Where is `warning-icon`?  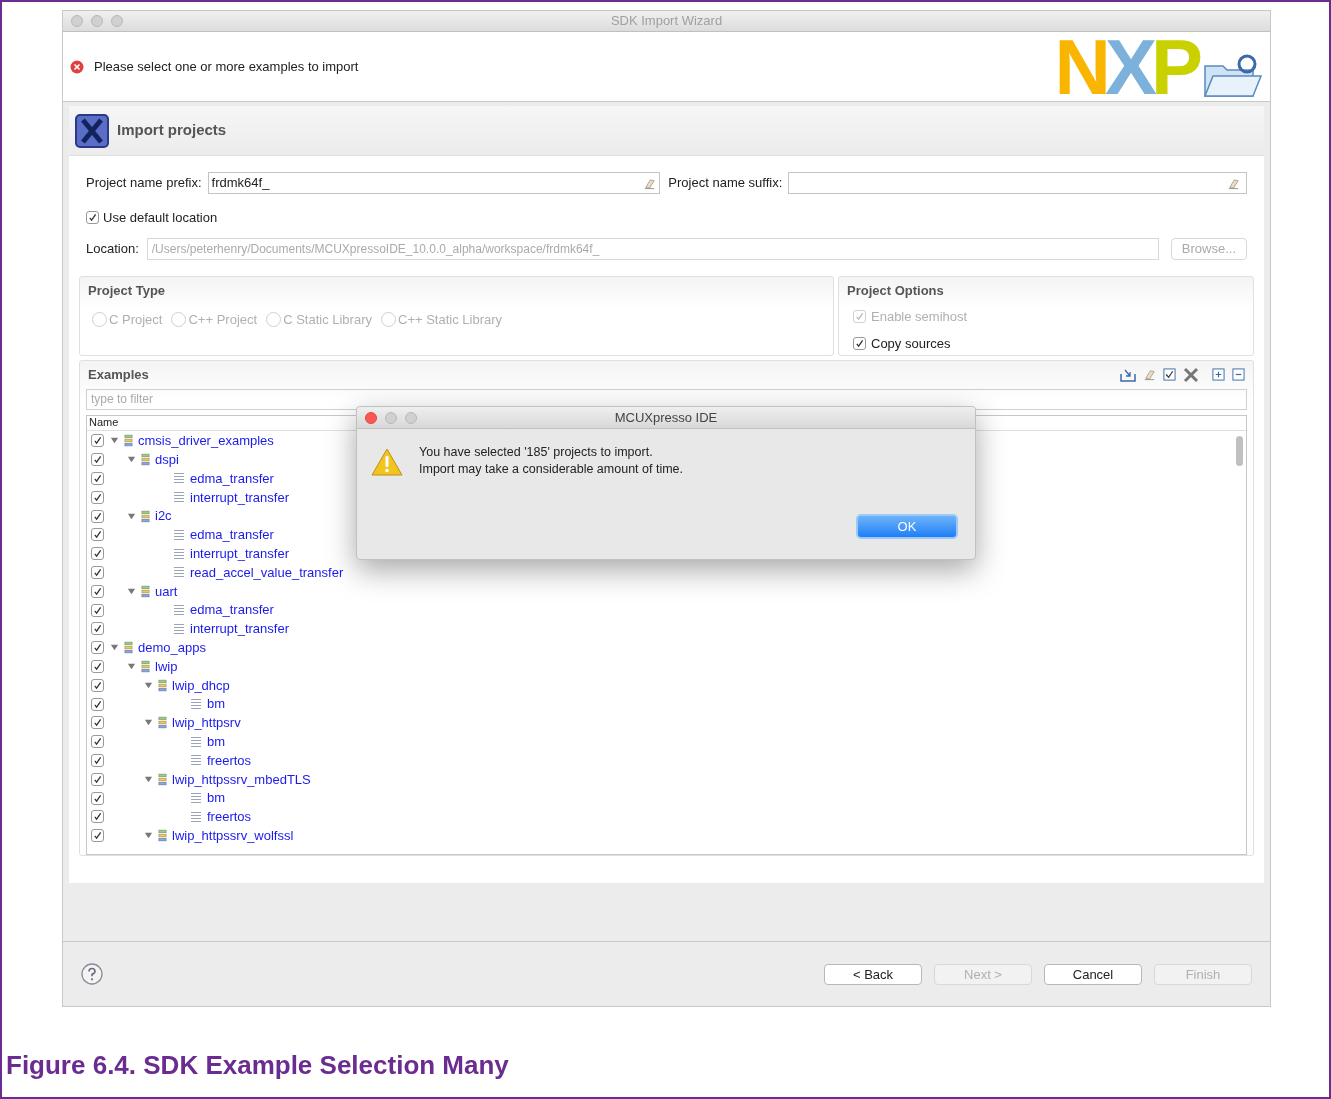 warning-icon is located at coordinates (387, 462).